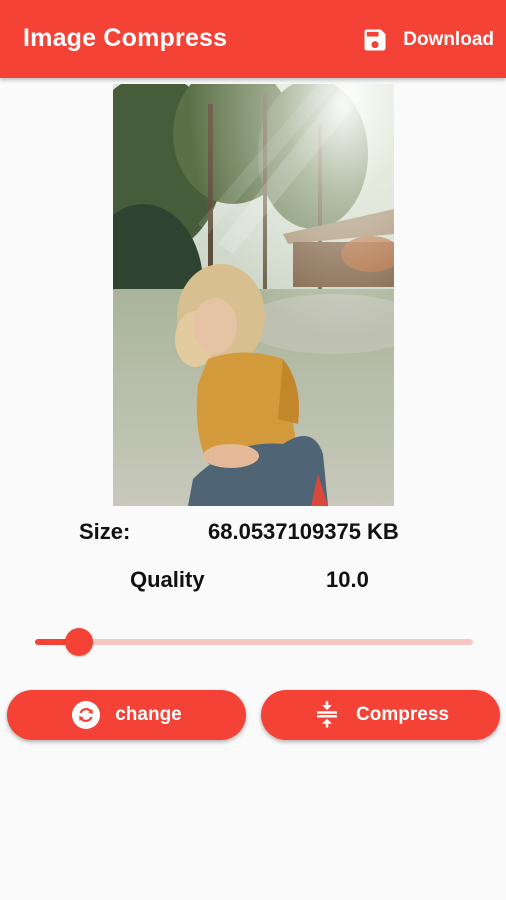  I want to click on download-button: Download, so click(427, 40).